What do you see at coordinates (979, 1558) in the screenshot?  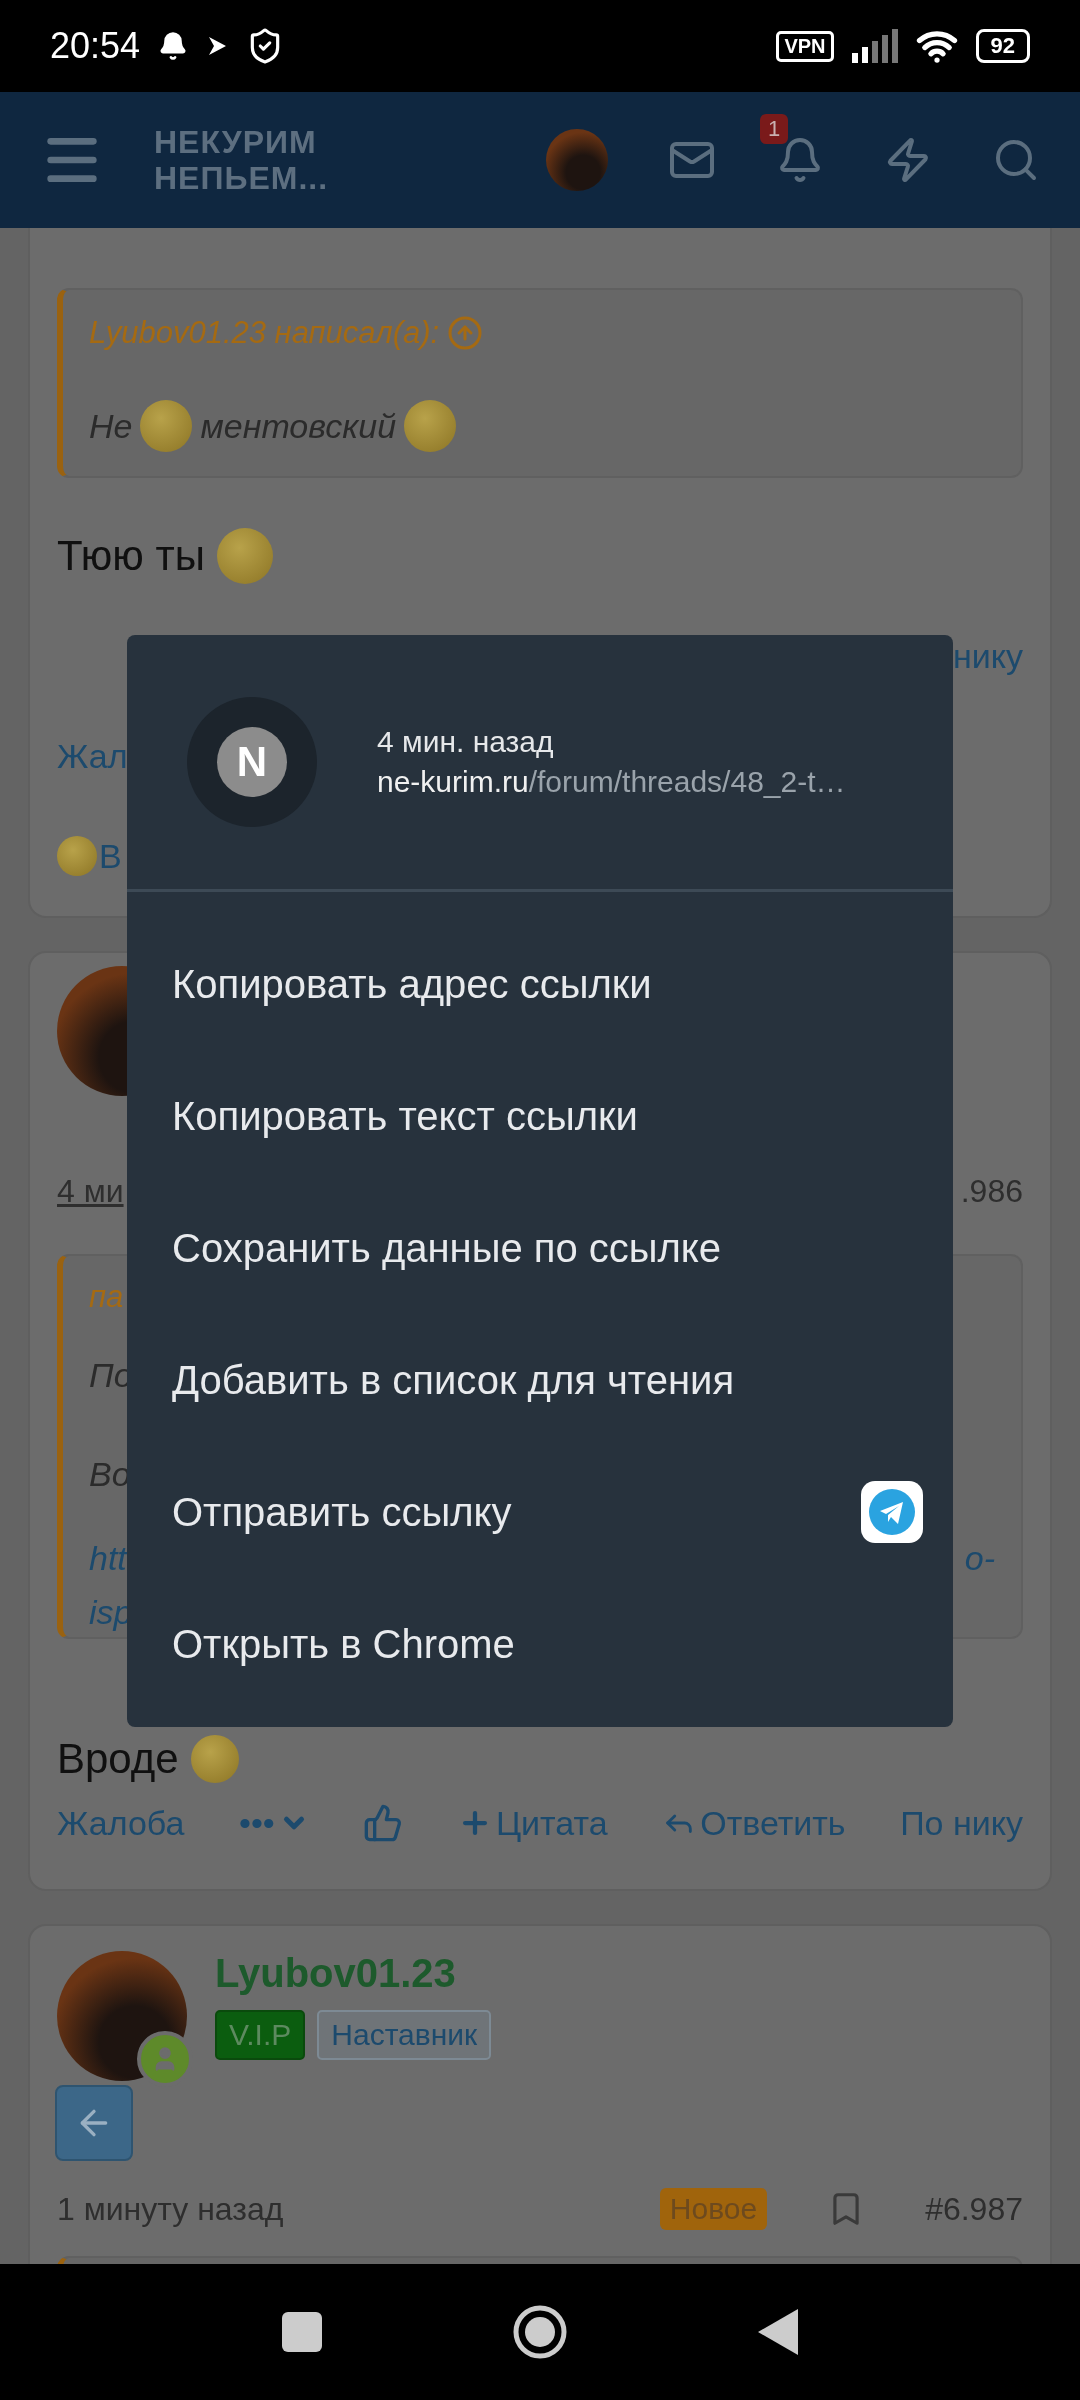 I see `quote-link: o-` at bounding box center [979, 1558].